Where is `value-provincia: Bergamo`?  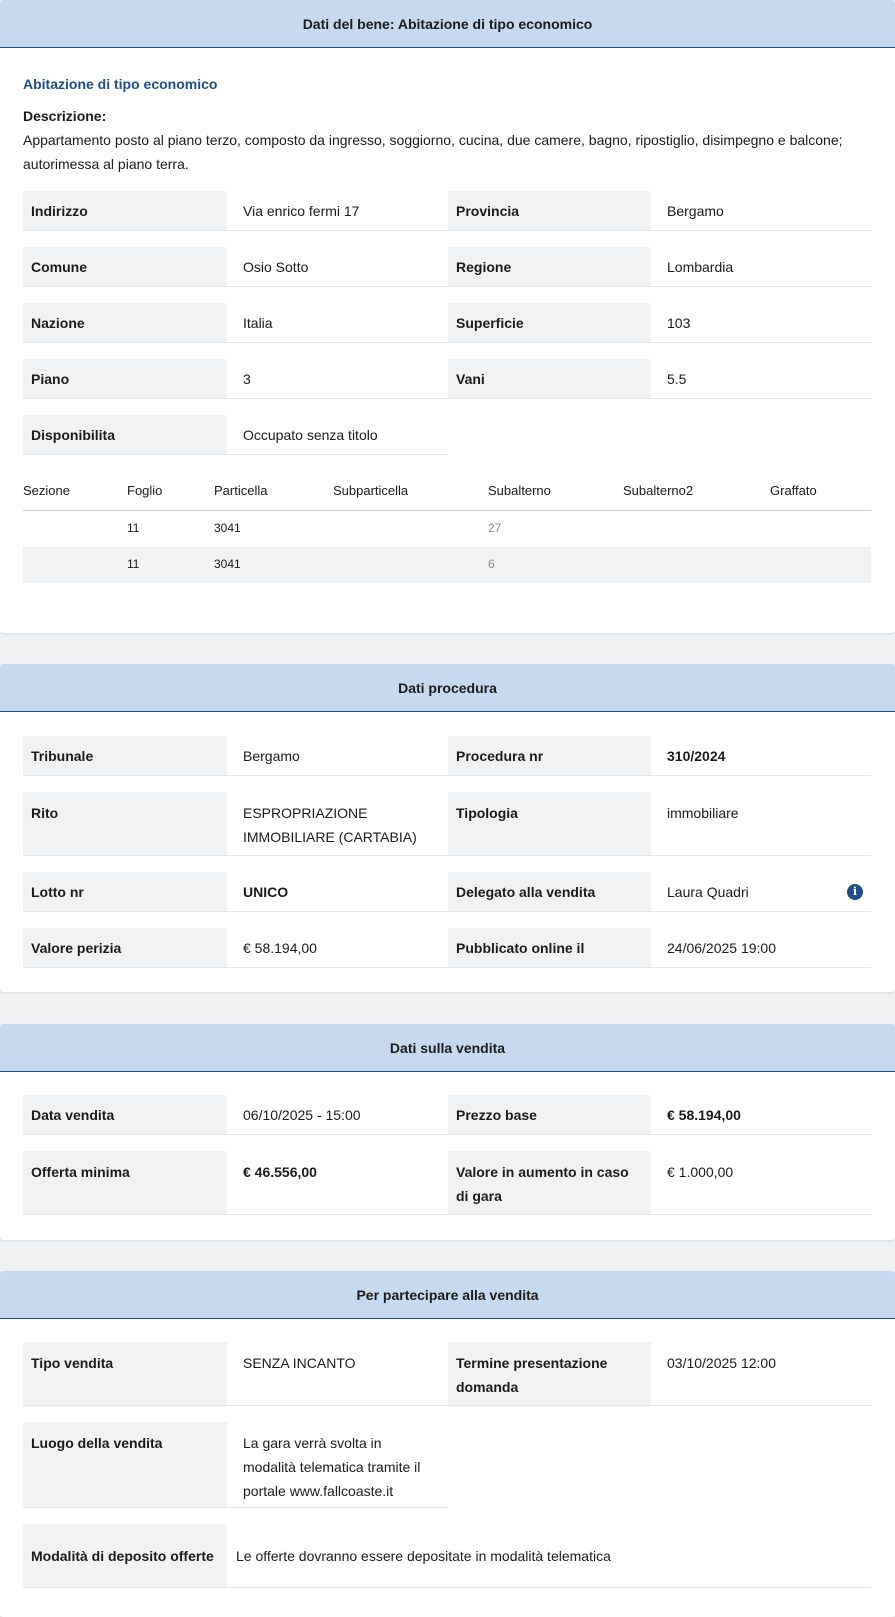
value-provincia: Bergamo is located at coordinates (761, 211).